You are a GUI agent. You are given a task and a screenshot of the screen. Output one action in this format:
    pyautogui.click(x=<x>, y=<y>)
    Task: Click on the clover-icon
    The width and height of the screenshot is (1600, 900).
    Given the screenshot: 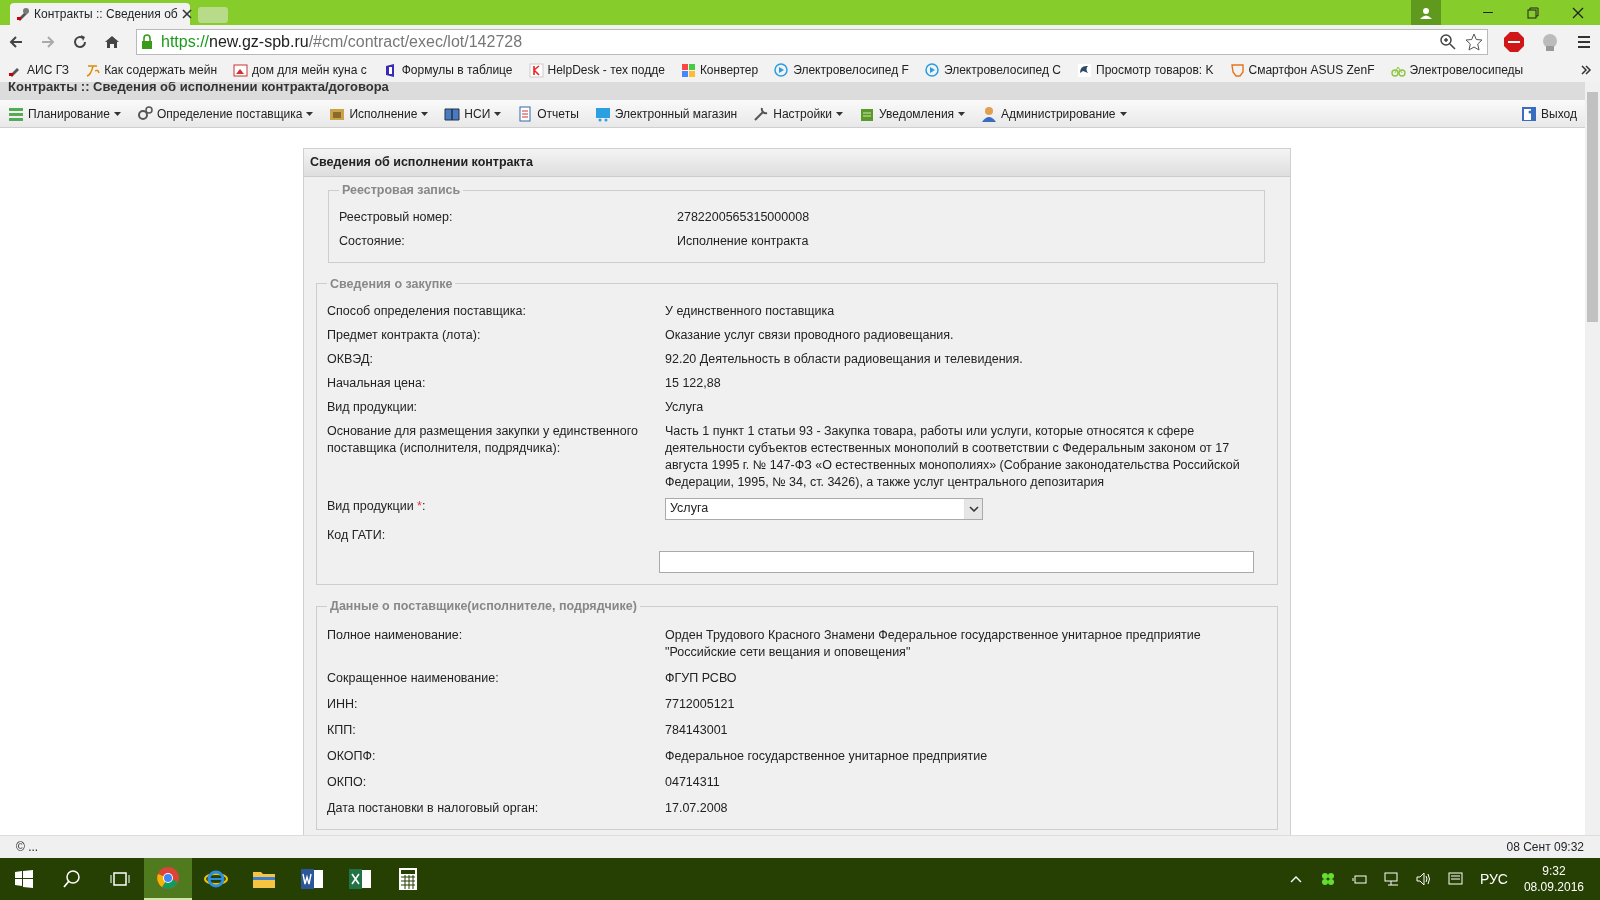 What is the action you would take?
    pyautogui.click(x=1327, y=879)
    